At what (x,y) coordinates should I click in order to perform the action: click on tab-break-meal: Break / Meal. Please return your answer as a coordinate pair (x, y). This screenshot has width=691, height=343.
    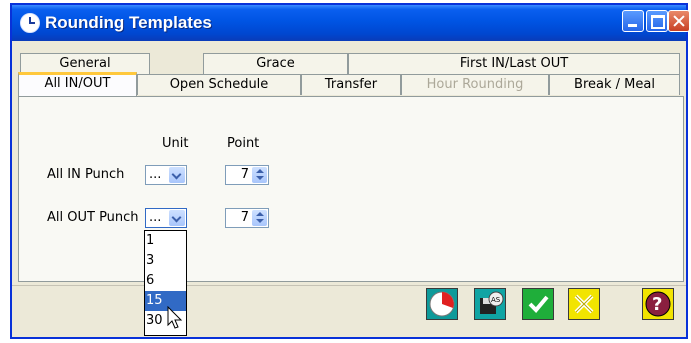
    Looking at the image, I should click on (614, 84).